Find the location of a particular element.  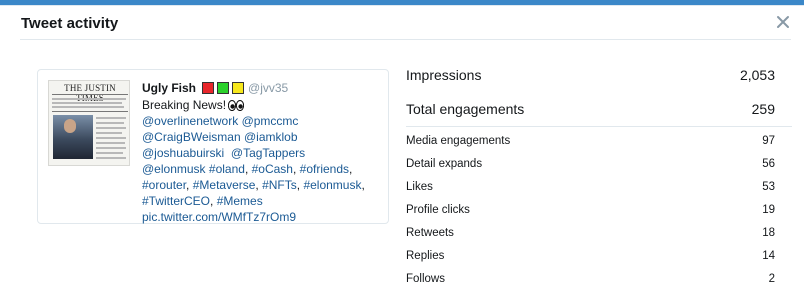

metric-value: 53 is located at coordinates (768, 187).